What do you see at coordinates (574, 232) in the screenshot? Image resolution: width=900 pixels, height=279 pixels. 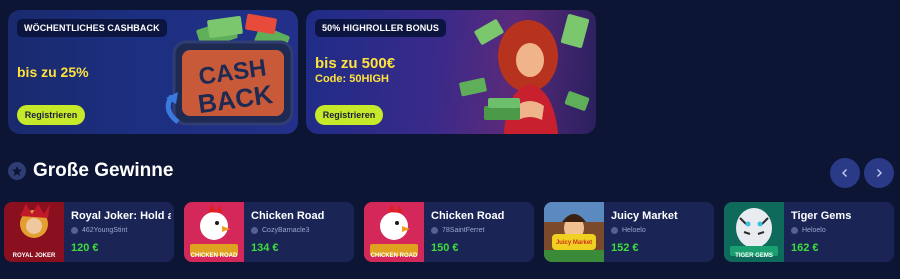 I see `game-thumbnail` at bounding box center [574, 232].